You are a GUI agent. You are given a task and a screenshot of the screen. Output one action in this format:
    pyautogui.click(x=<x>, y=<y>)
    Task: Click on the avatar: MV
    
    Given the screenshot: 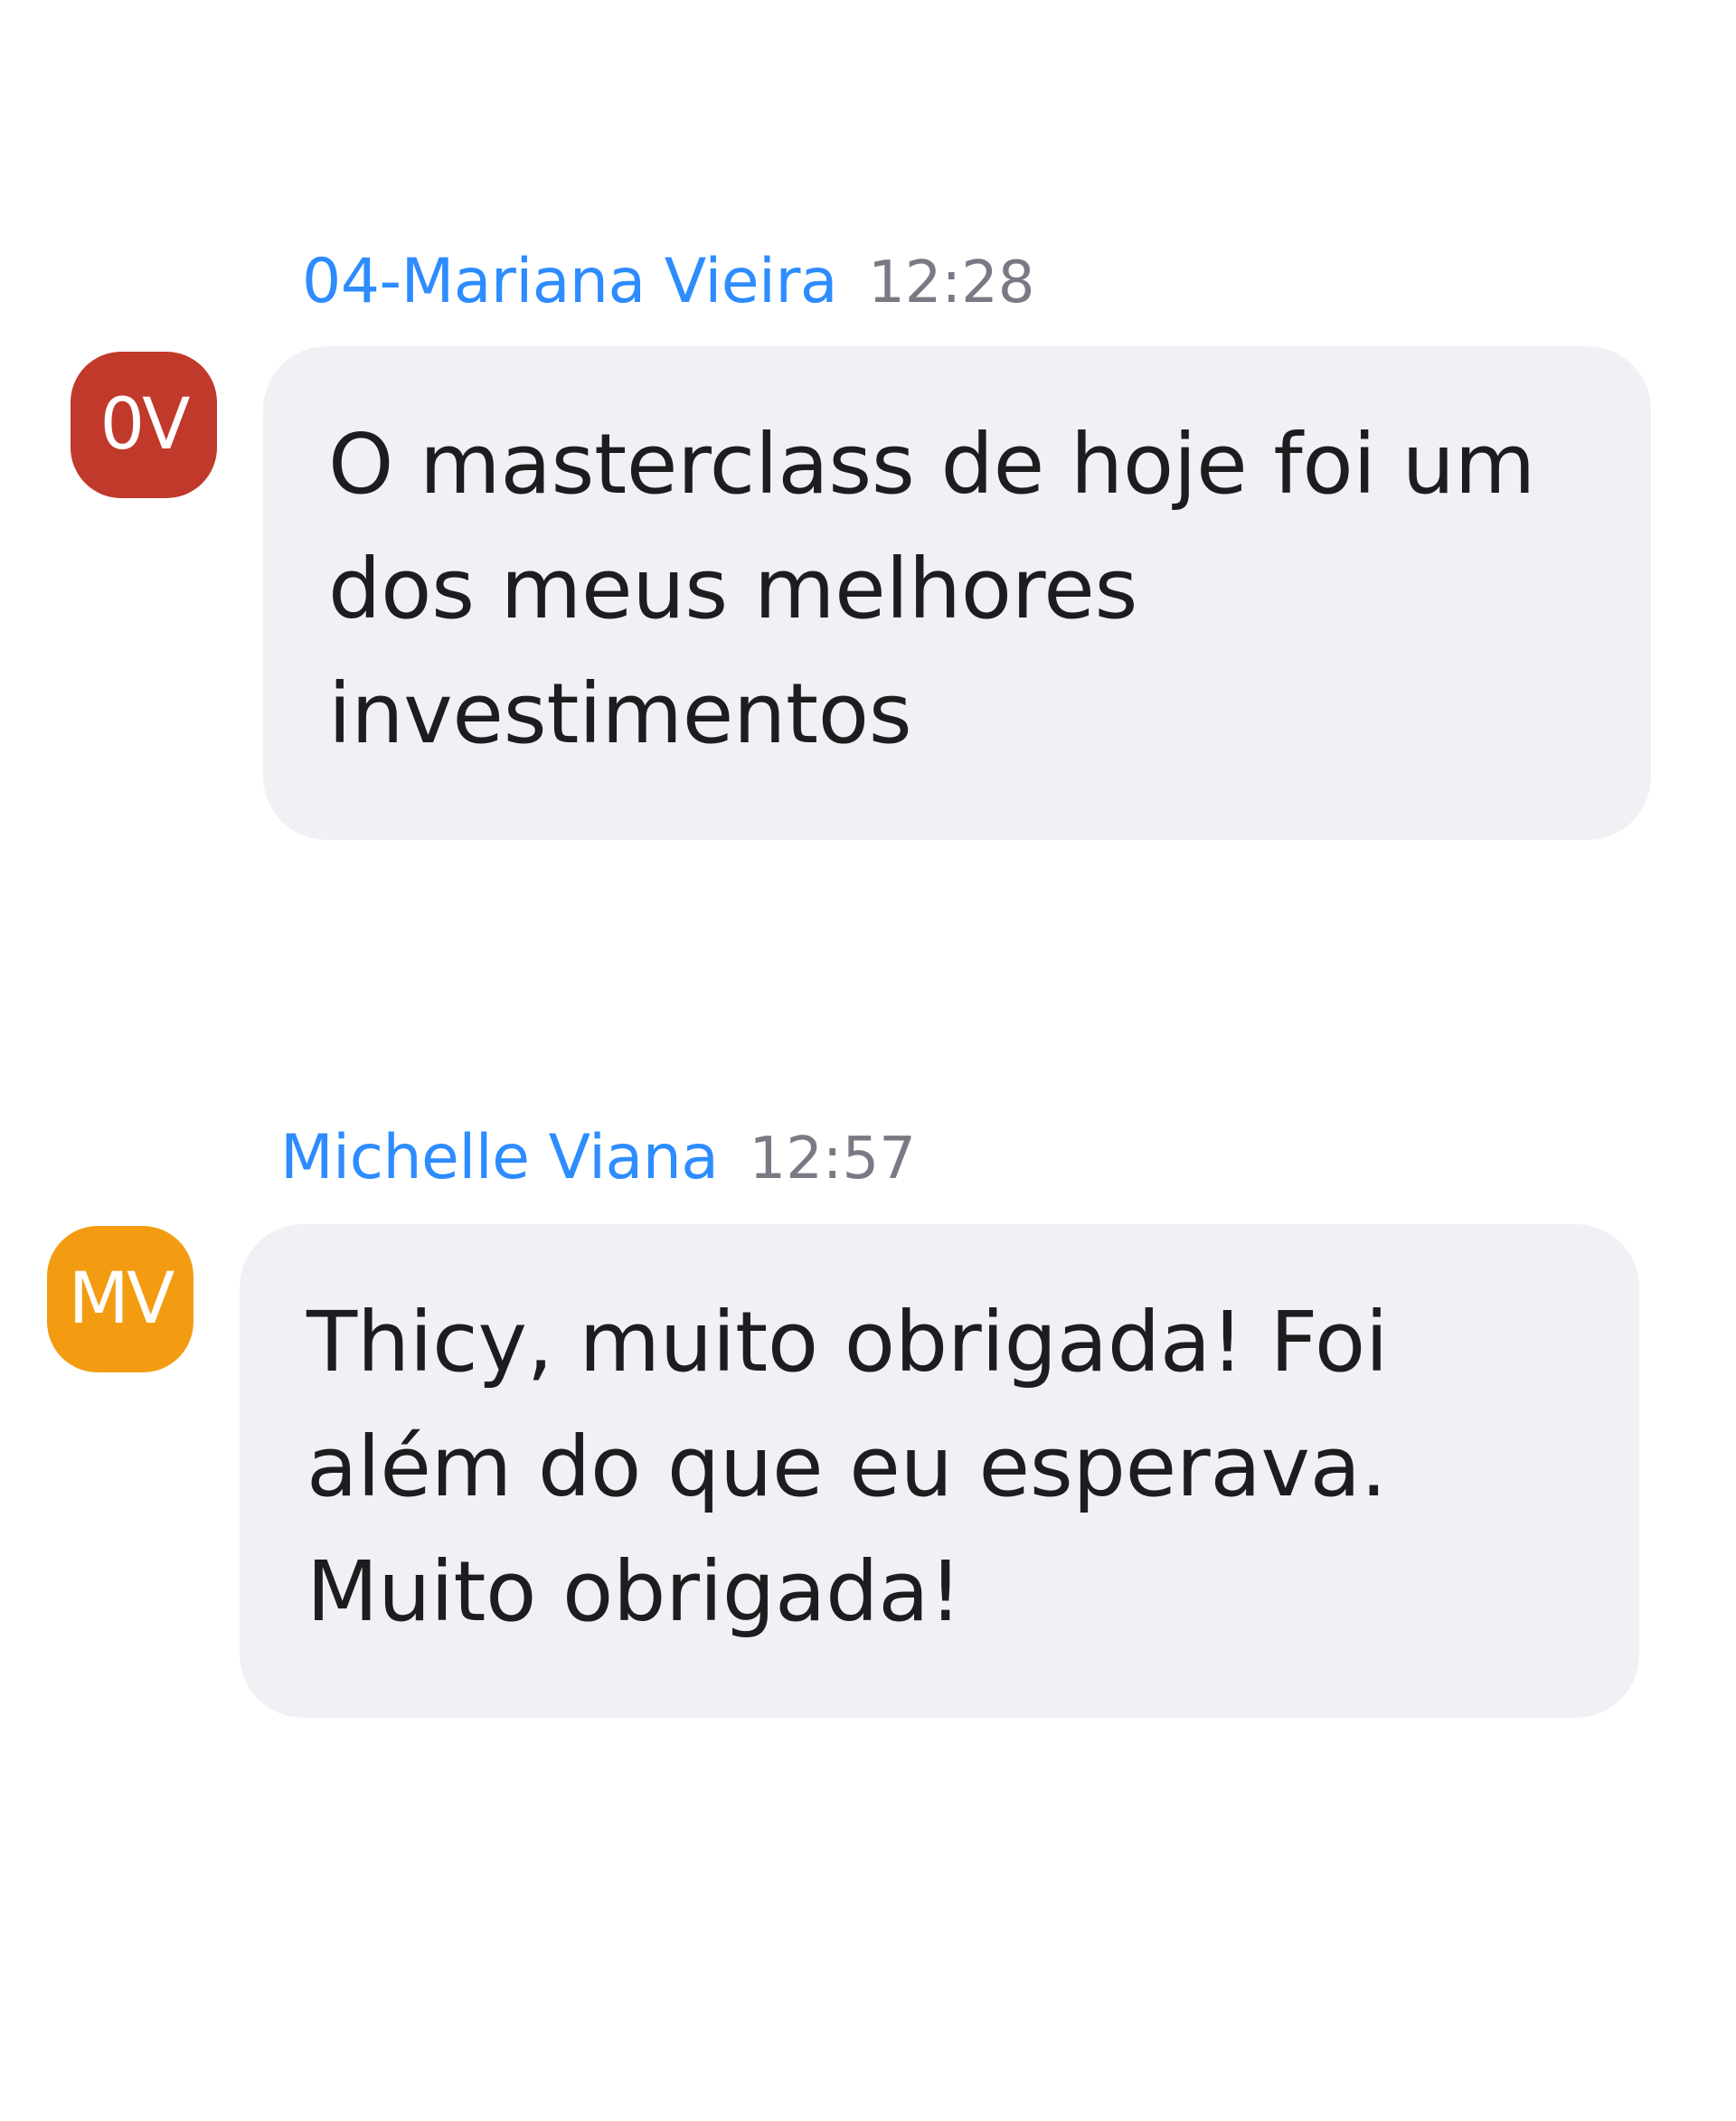 What is the action you would take?
    pyautogui.click(x=120, y=1299)
    